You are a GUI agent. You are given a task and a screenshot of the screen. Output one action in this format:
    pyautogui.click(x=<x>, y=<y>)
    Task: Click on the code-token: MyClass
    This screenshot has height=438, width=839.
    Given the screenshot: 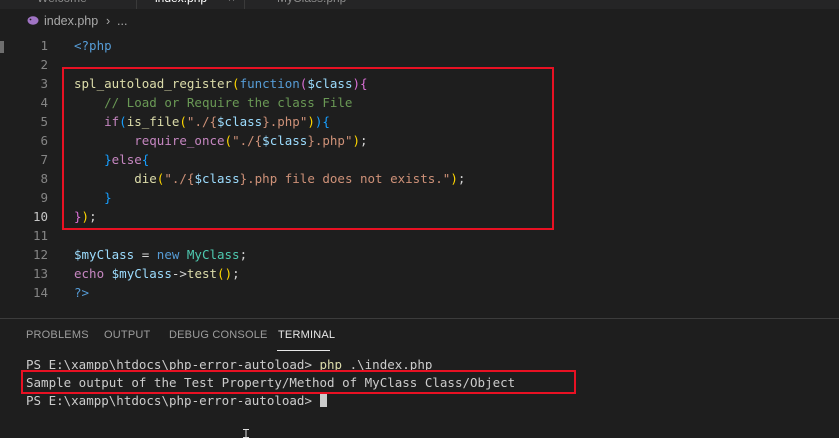 What is the action you would take?
    pyautogui.click(x=213, y=254)
    